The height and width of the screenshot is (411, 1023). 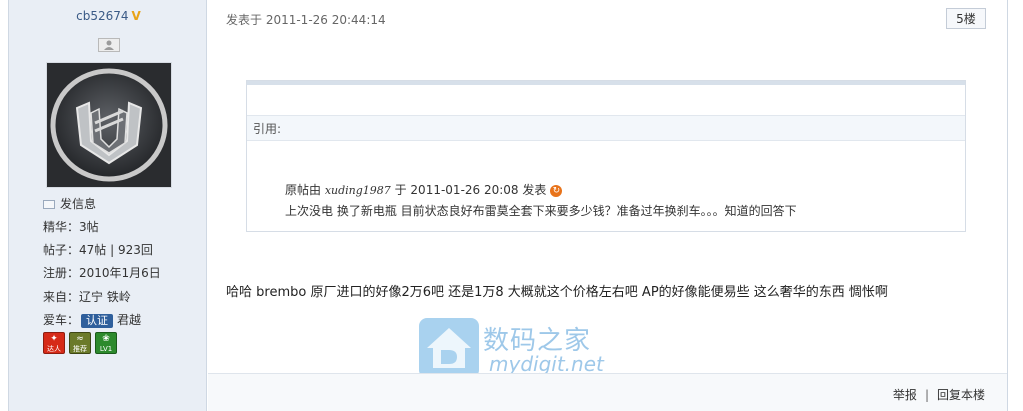 I want to click on footer-links: 举报 | 回复本楼, so click(x=939, y=394).